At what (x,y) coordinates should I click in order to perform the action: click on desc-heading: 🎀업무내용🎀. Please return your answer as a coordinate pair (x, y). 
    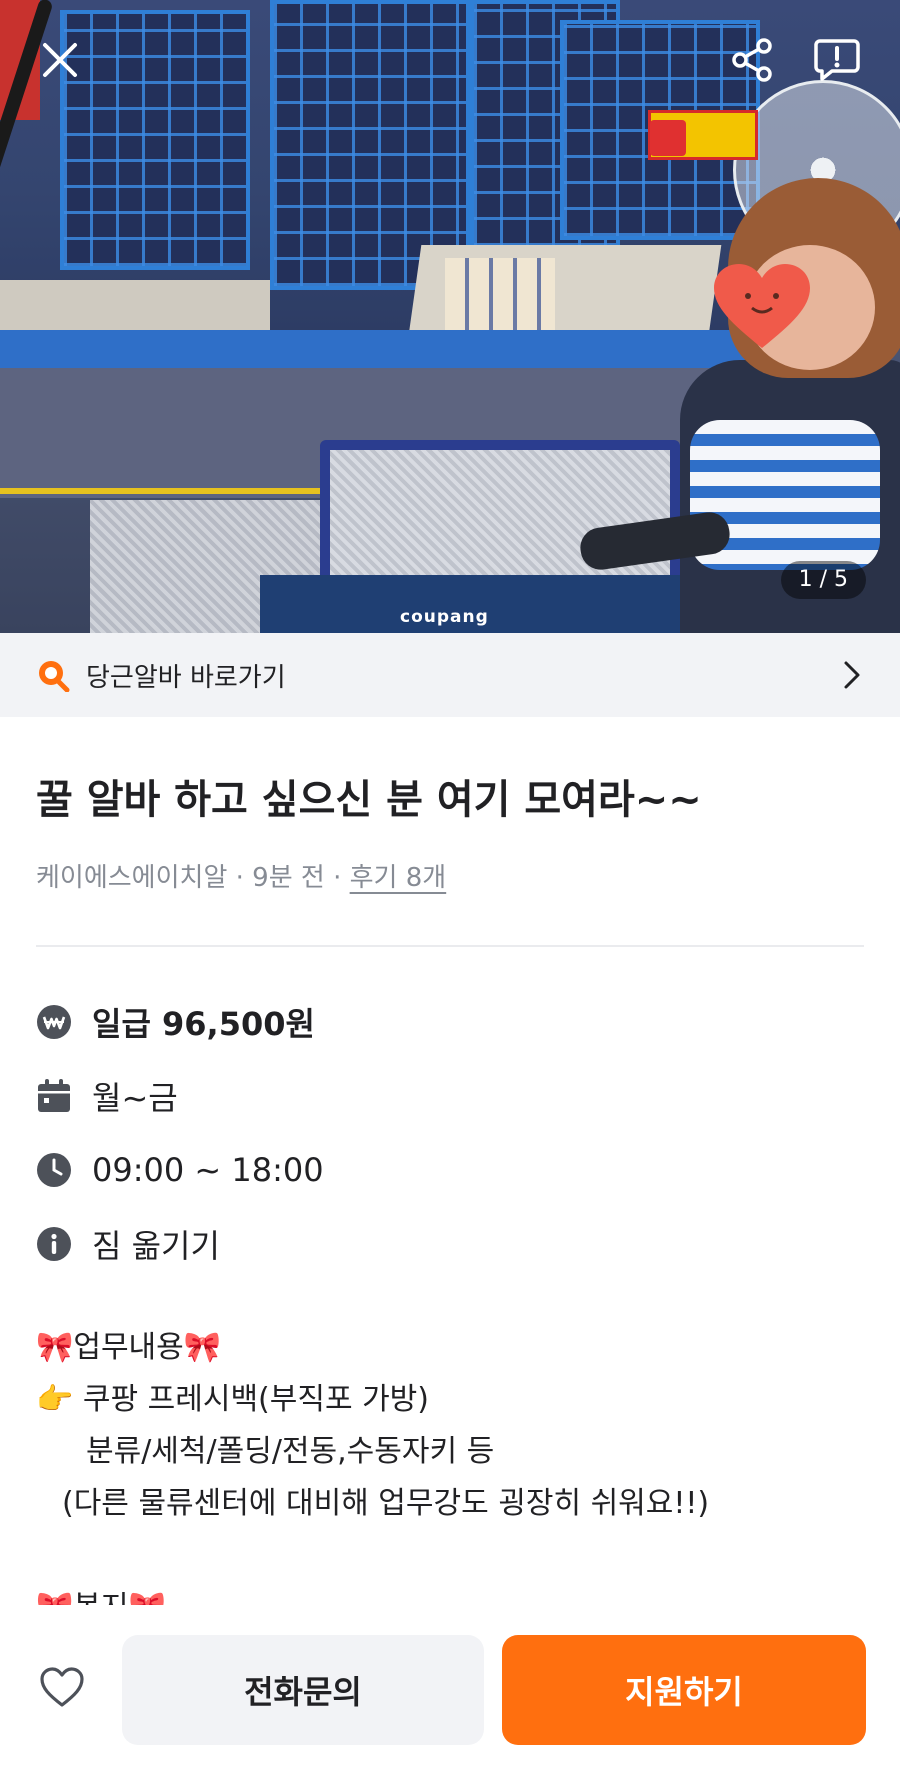
    Looking at the image, I should click on (451, 1348).